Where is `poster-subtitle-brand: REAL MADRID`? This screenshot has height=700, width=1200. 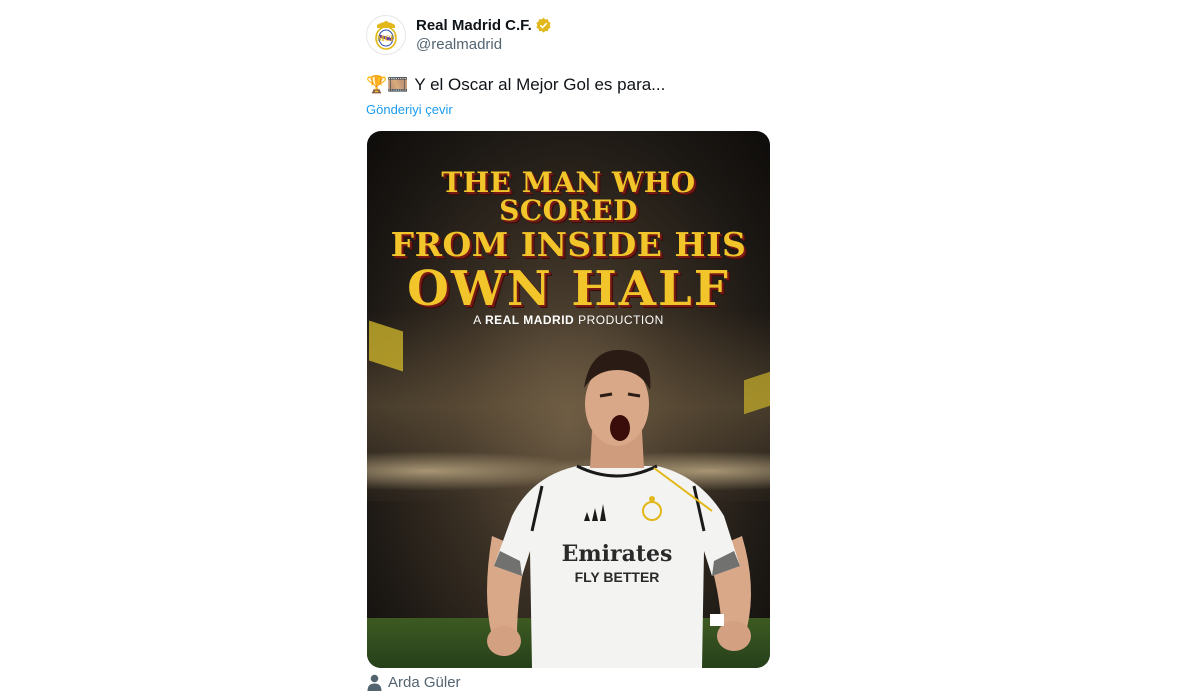
poster-subtitle-brand: REAL MADRID is located at coordinates (529, 320).